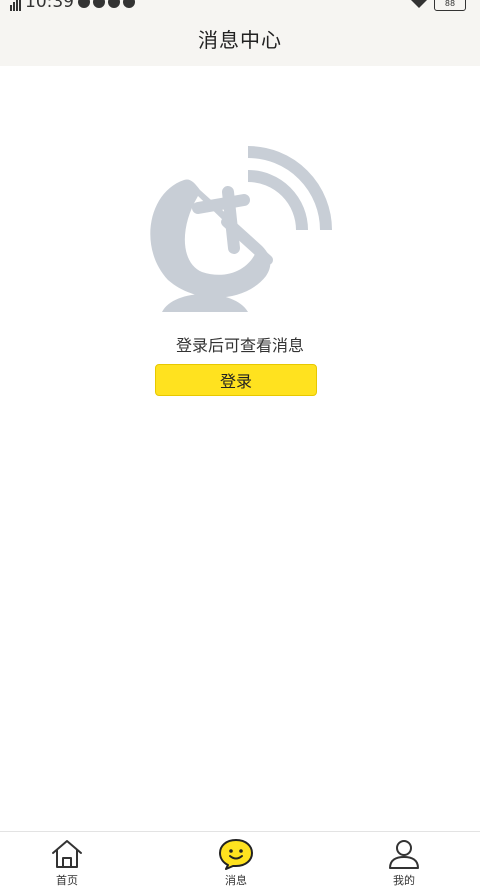 The height and width of the screenshot is (888, 480). Describe the element at coordinates (15, 5) in the screenshot. I see `signal-icon` at that location.